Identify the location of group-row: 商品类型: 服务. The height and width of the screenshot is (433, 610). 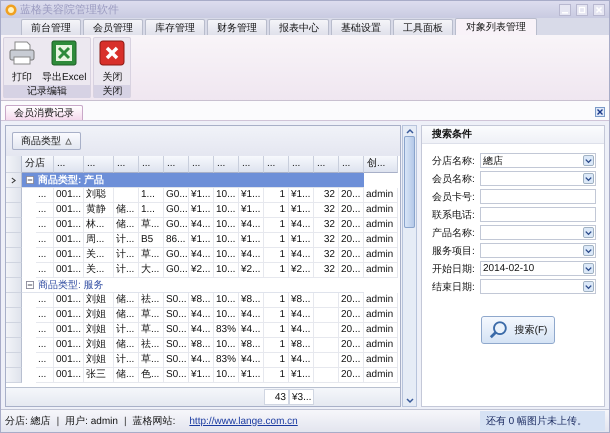
(193, 285).